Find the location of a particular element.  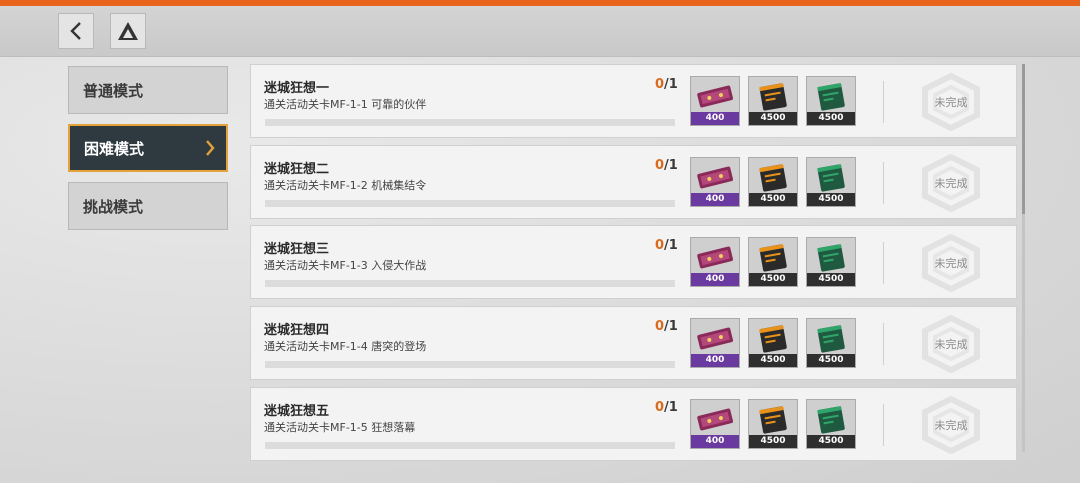

task-card: 迷城狂想五 通关活动关卡MF-1-5 狂想落幕 0/1 400 4500 4500 未完成 is located at coordinates (633, 424).